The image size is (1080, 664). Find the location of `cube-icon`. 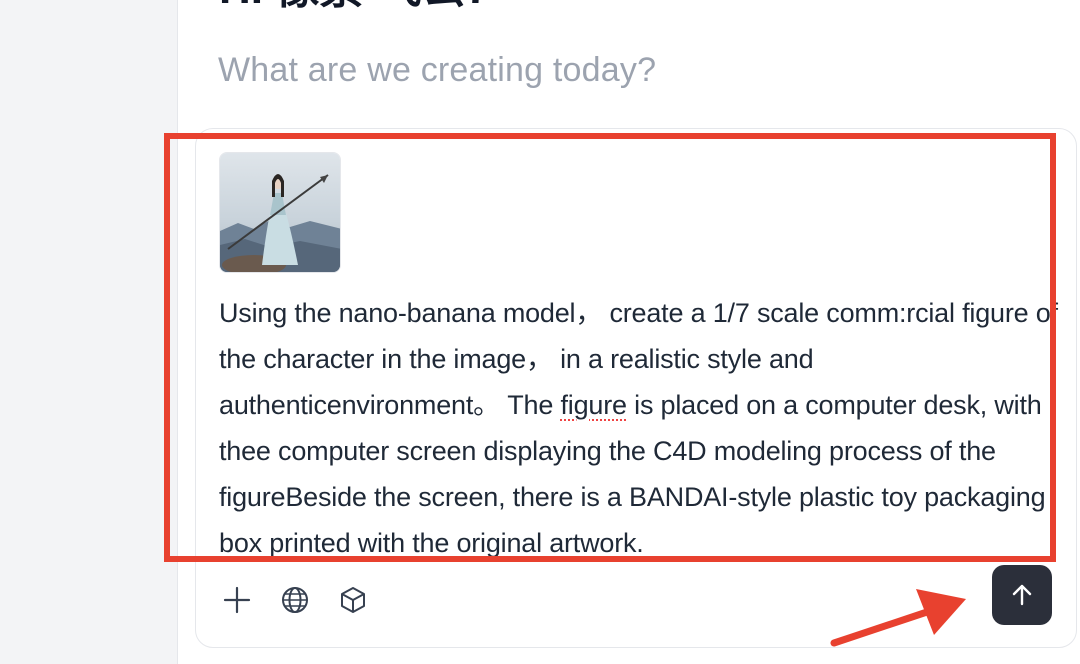

cube-icon is located at coordinates (353, 600).